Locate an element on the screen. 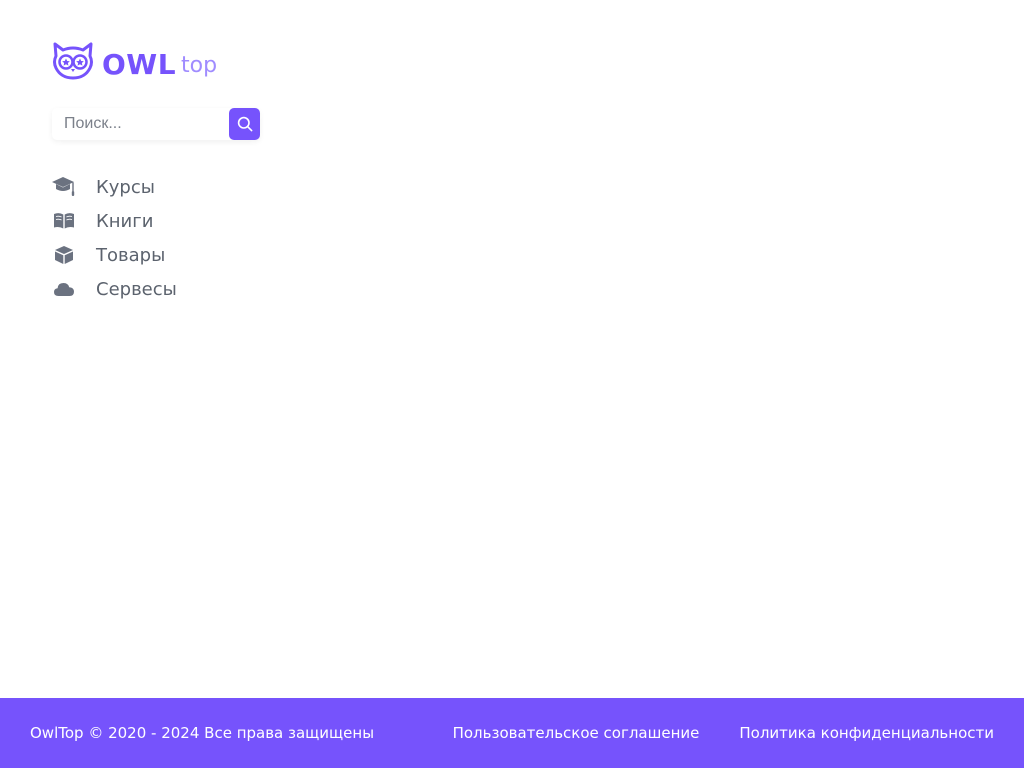  footer-link-terms: Пользовательское соглашение is located at coordinates (576, 733).